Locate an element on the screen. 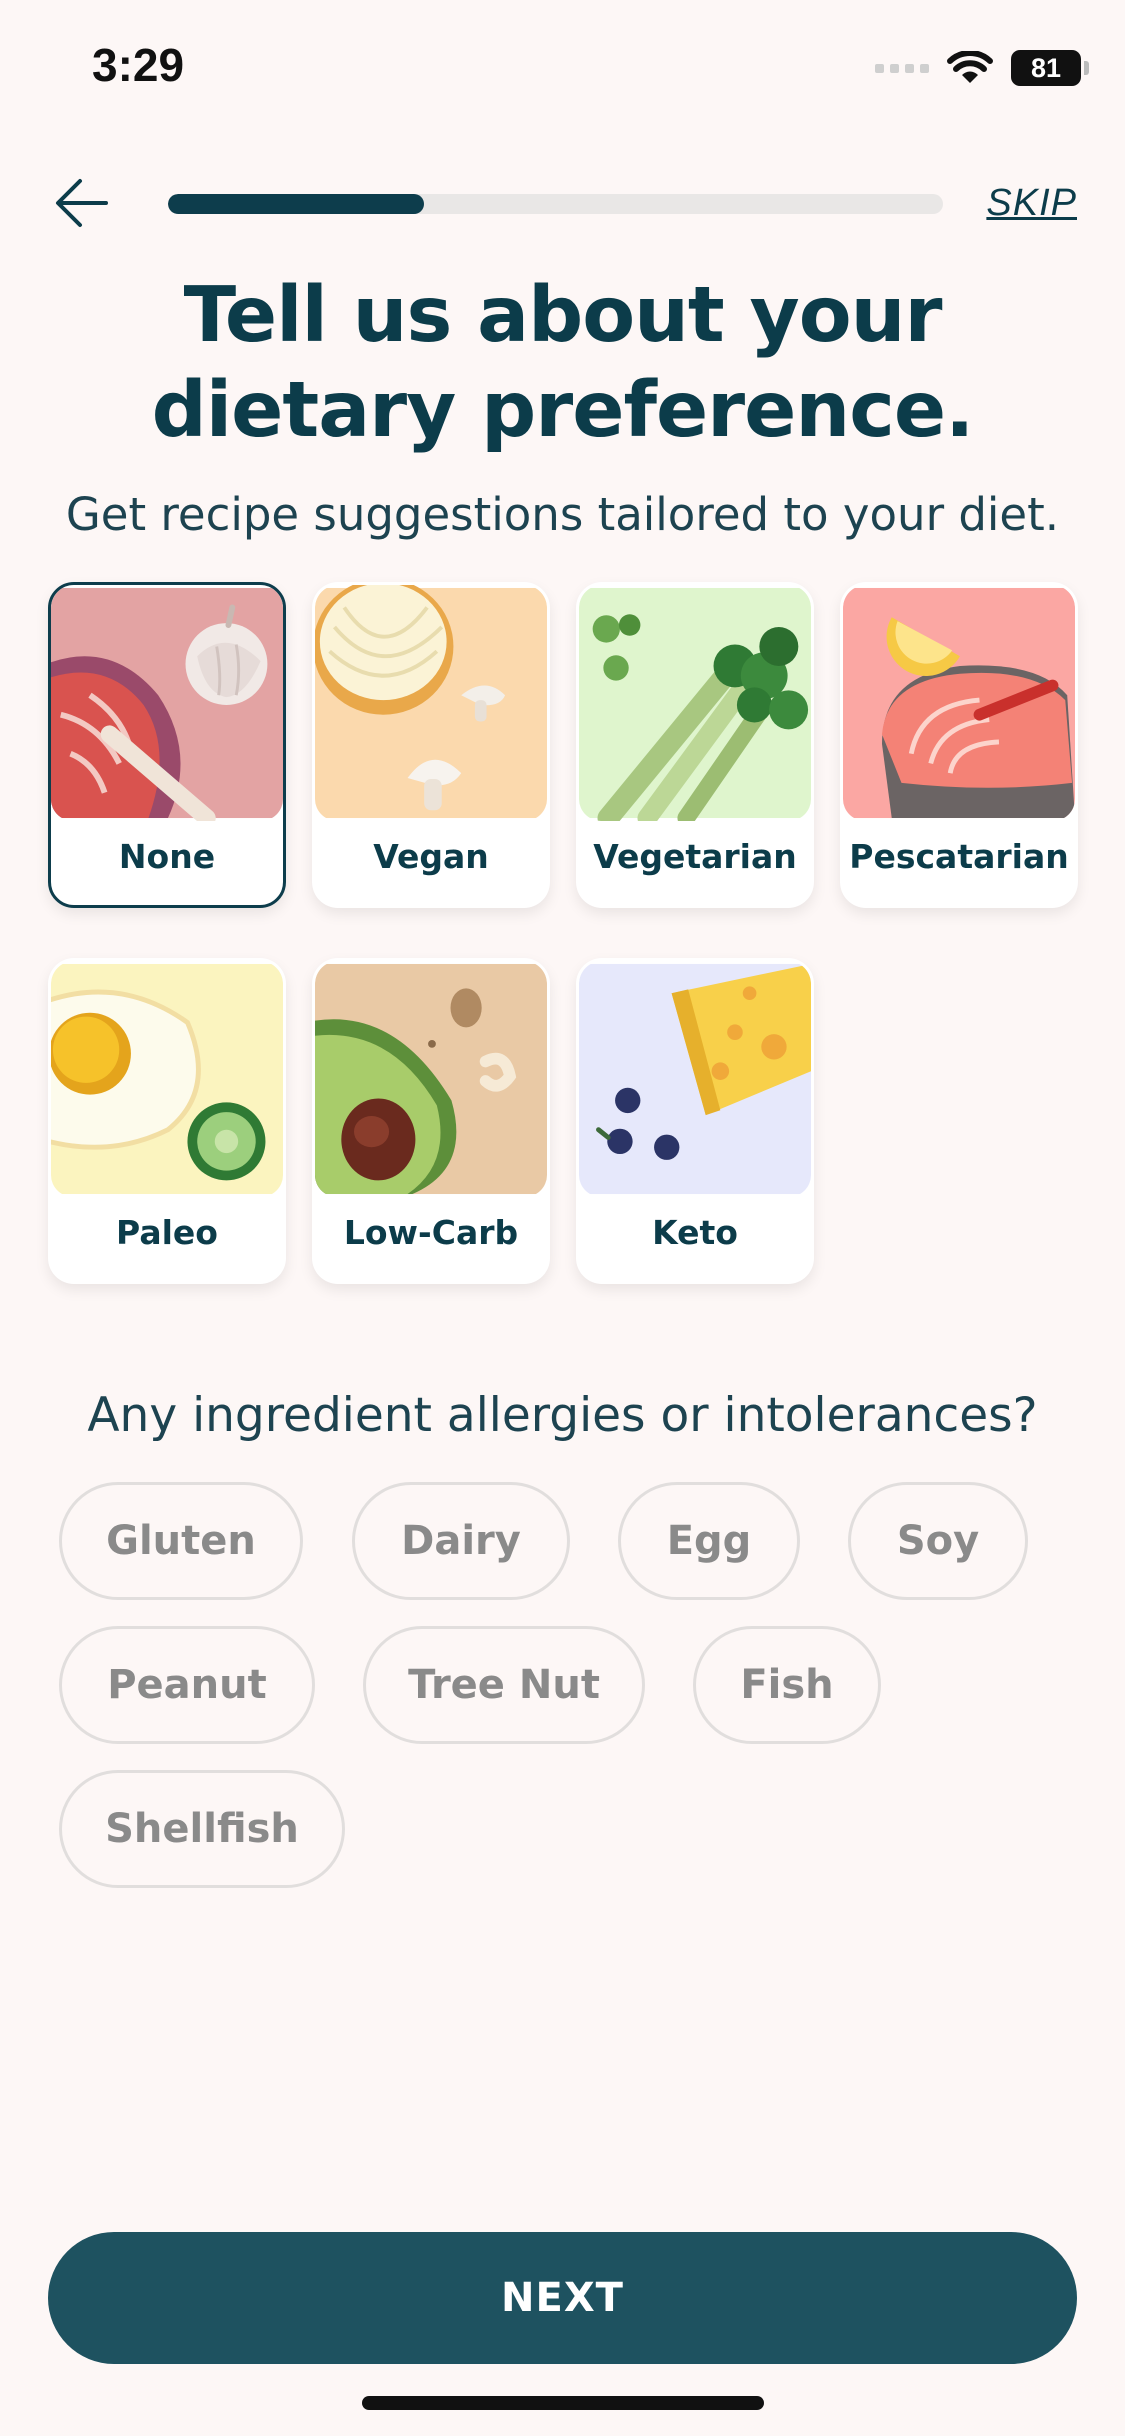 This screenshot has width=1125, height=2436. status-icons: 81 is located at coordinates (982, 68).